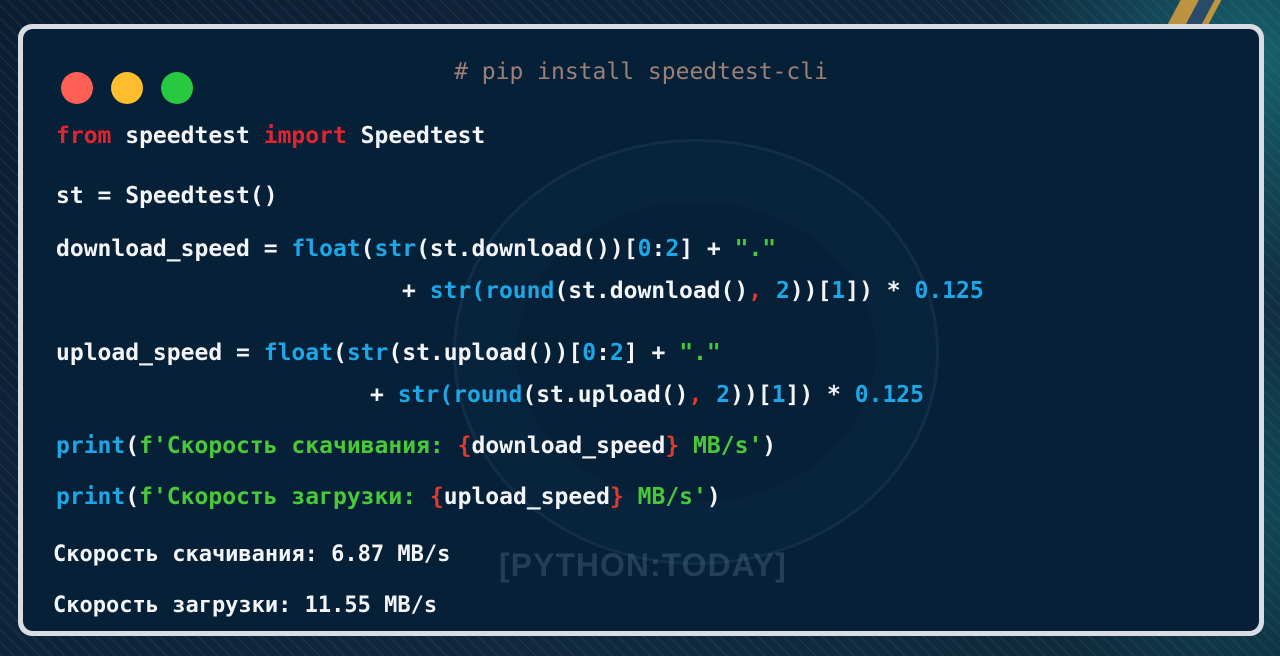  Describe the element at coordinates (187, 136) in the screenshot. I see `module-name: speedtest` at that location.